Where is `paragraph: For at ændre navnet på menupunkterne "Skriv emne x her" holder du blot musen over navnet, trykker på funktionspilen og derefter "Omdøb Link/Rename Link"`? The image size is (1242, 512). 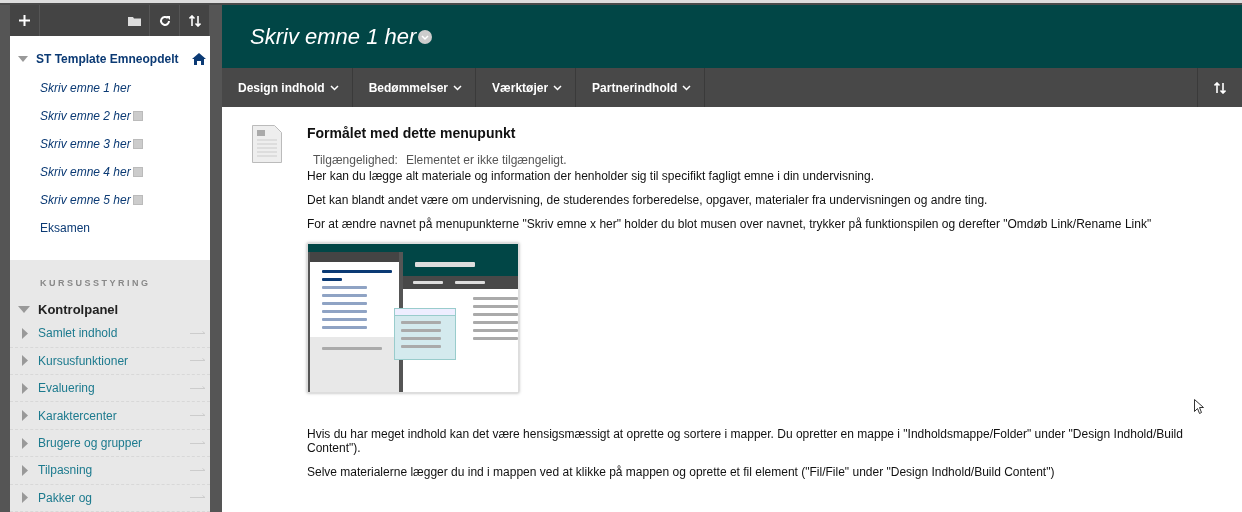 paragraph: For at ændre navnet på menupunkterne "Skriv emne x her" holder du blot musen over navnet, trykker på funktionspilen og derefter "Omdøb Link/Rename Link" is located at coordinates (730, 224).